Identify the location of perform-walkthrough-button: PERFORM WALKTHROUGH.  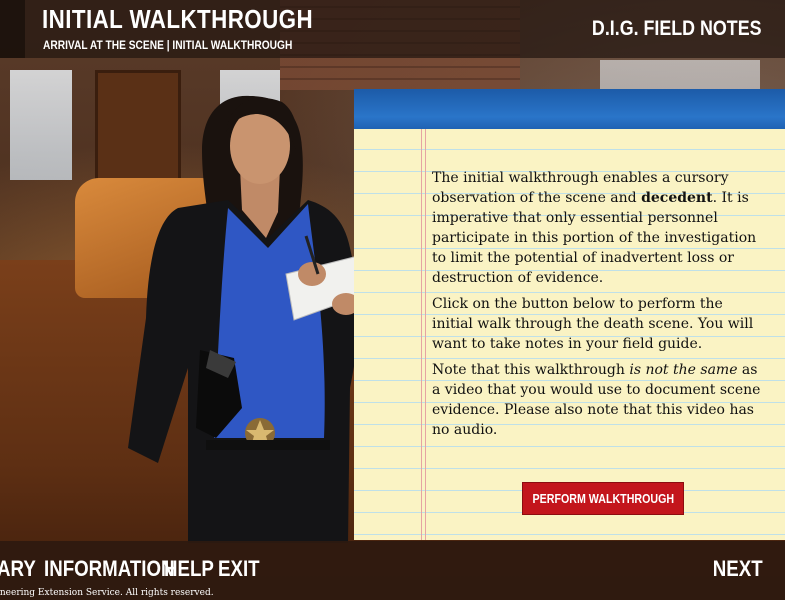
(603, 498).